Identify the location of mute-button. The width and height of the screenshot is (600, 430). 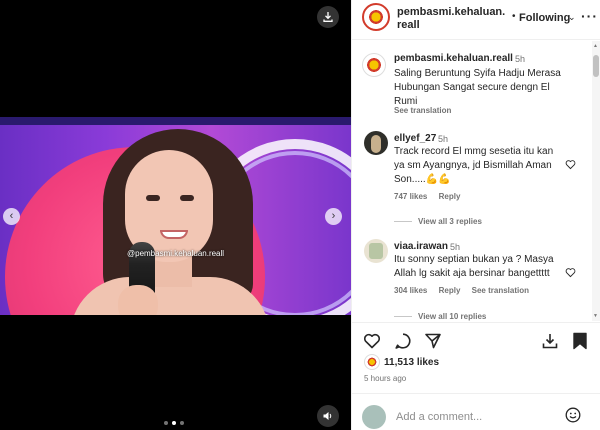
(328, 416).